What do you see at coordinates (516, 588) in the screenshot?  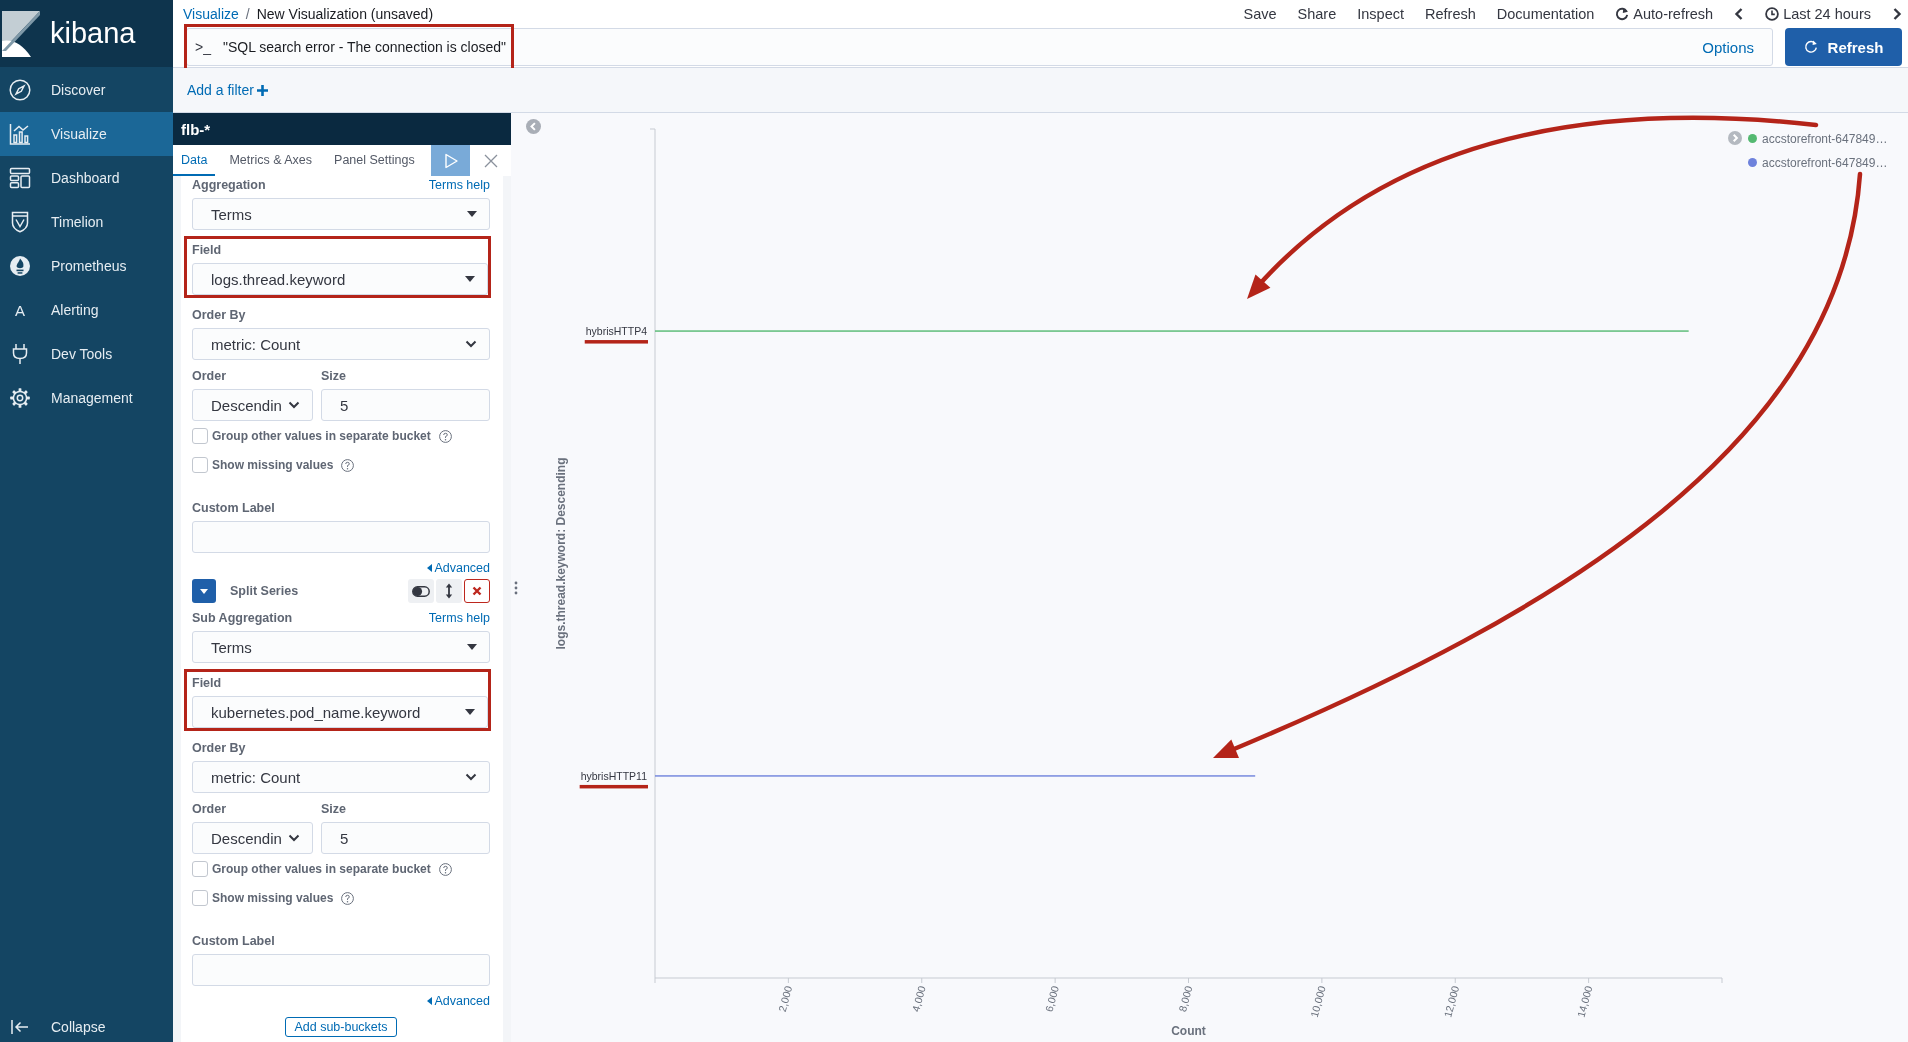 I see `drag-handle-icon` at bounding box center [516, 588].